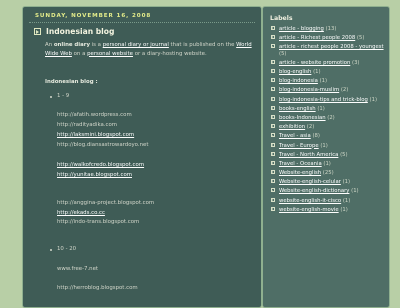 The image size is (400, 308). Describe the element at coordinates (136, 45) in the screenshot. I see `link-personal-diary: personal diary or journal` at that location.